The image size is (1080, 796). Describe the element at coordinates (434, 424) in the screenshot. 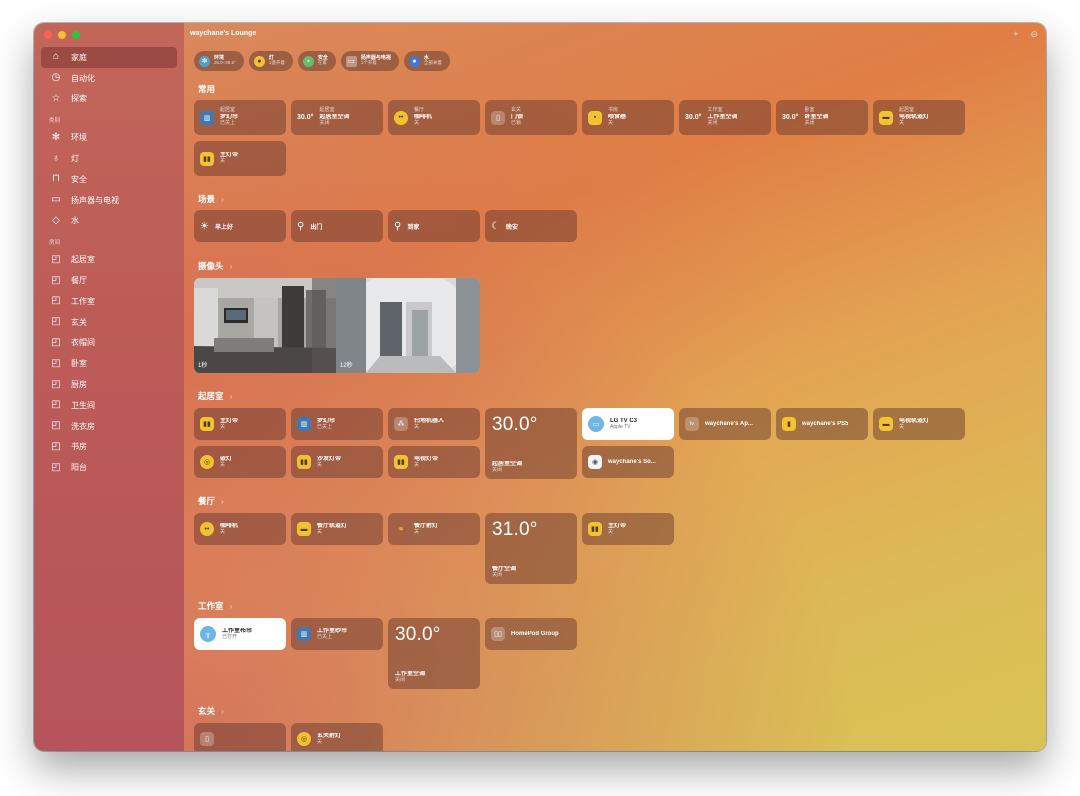

I see `living-robot-vacuum: ⁂ 扫地机器人关` at that location.